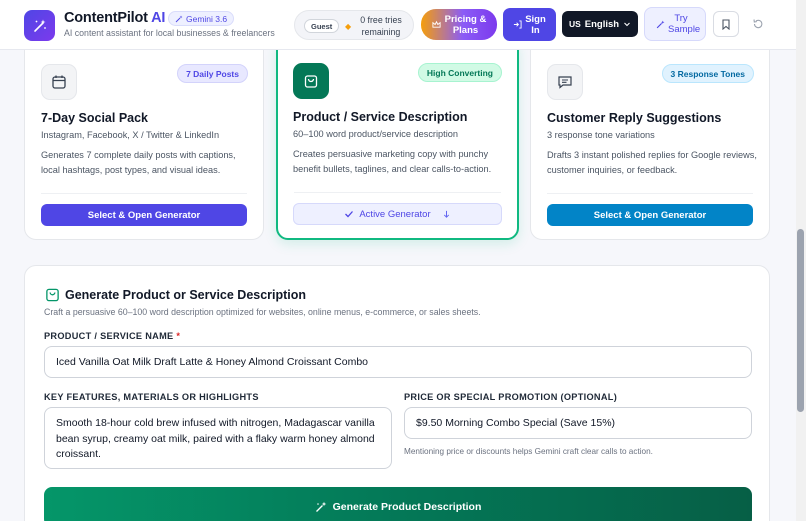 The image size is (806, 521). I want to click on active-generator-button: Active Generator, so click(397, 214).